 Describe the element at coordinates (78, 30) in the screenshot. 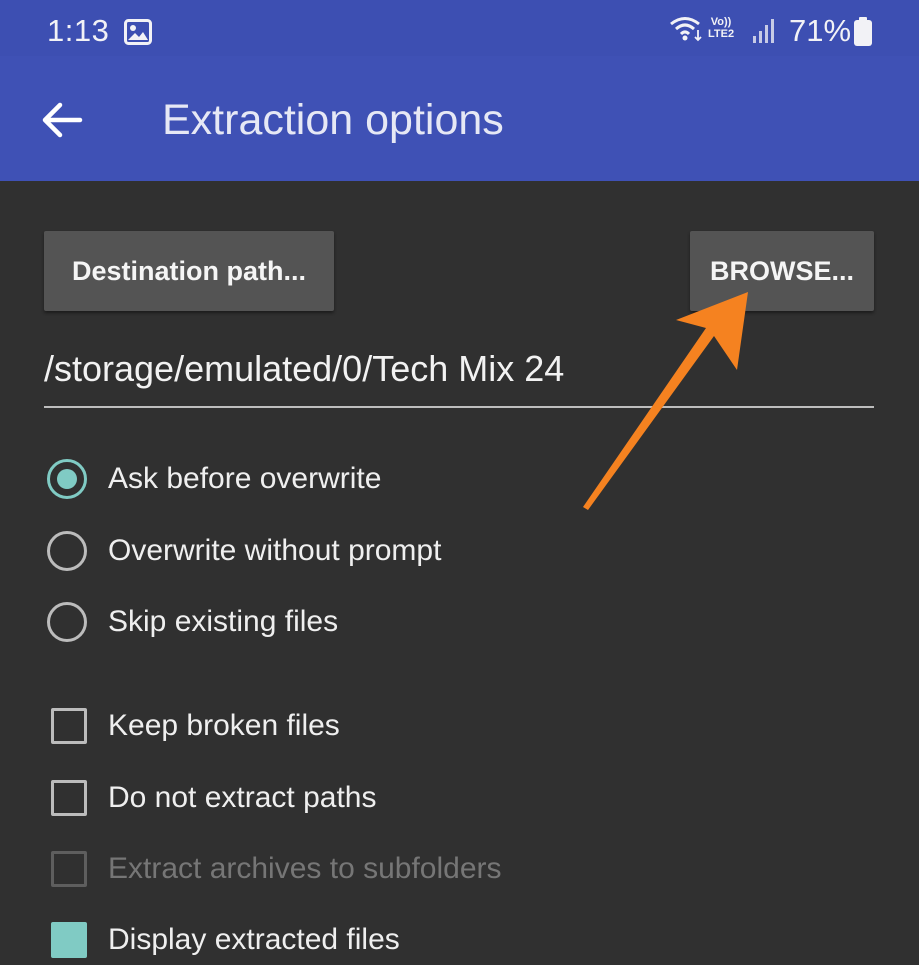

I see `status-time: 1:13` at that location.